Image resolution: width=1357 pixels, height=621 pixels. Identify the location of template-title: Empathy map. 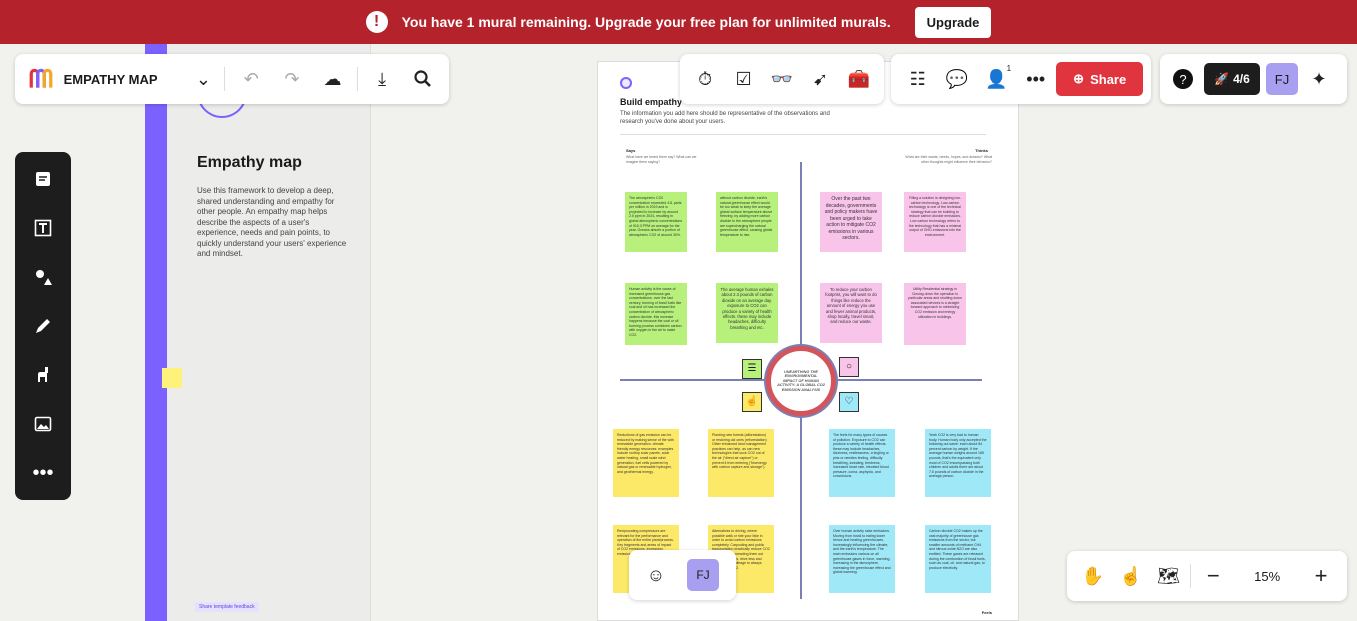
(249, 162).